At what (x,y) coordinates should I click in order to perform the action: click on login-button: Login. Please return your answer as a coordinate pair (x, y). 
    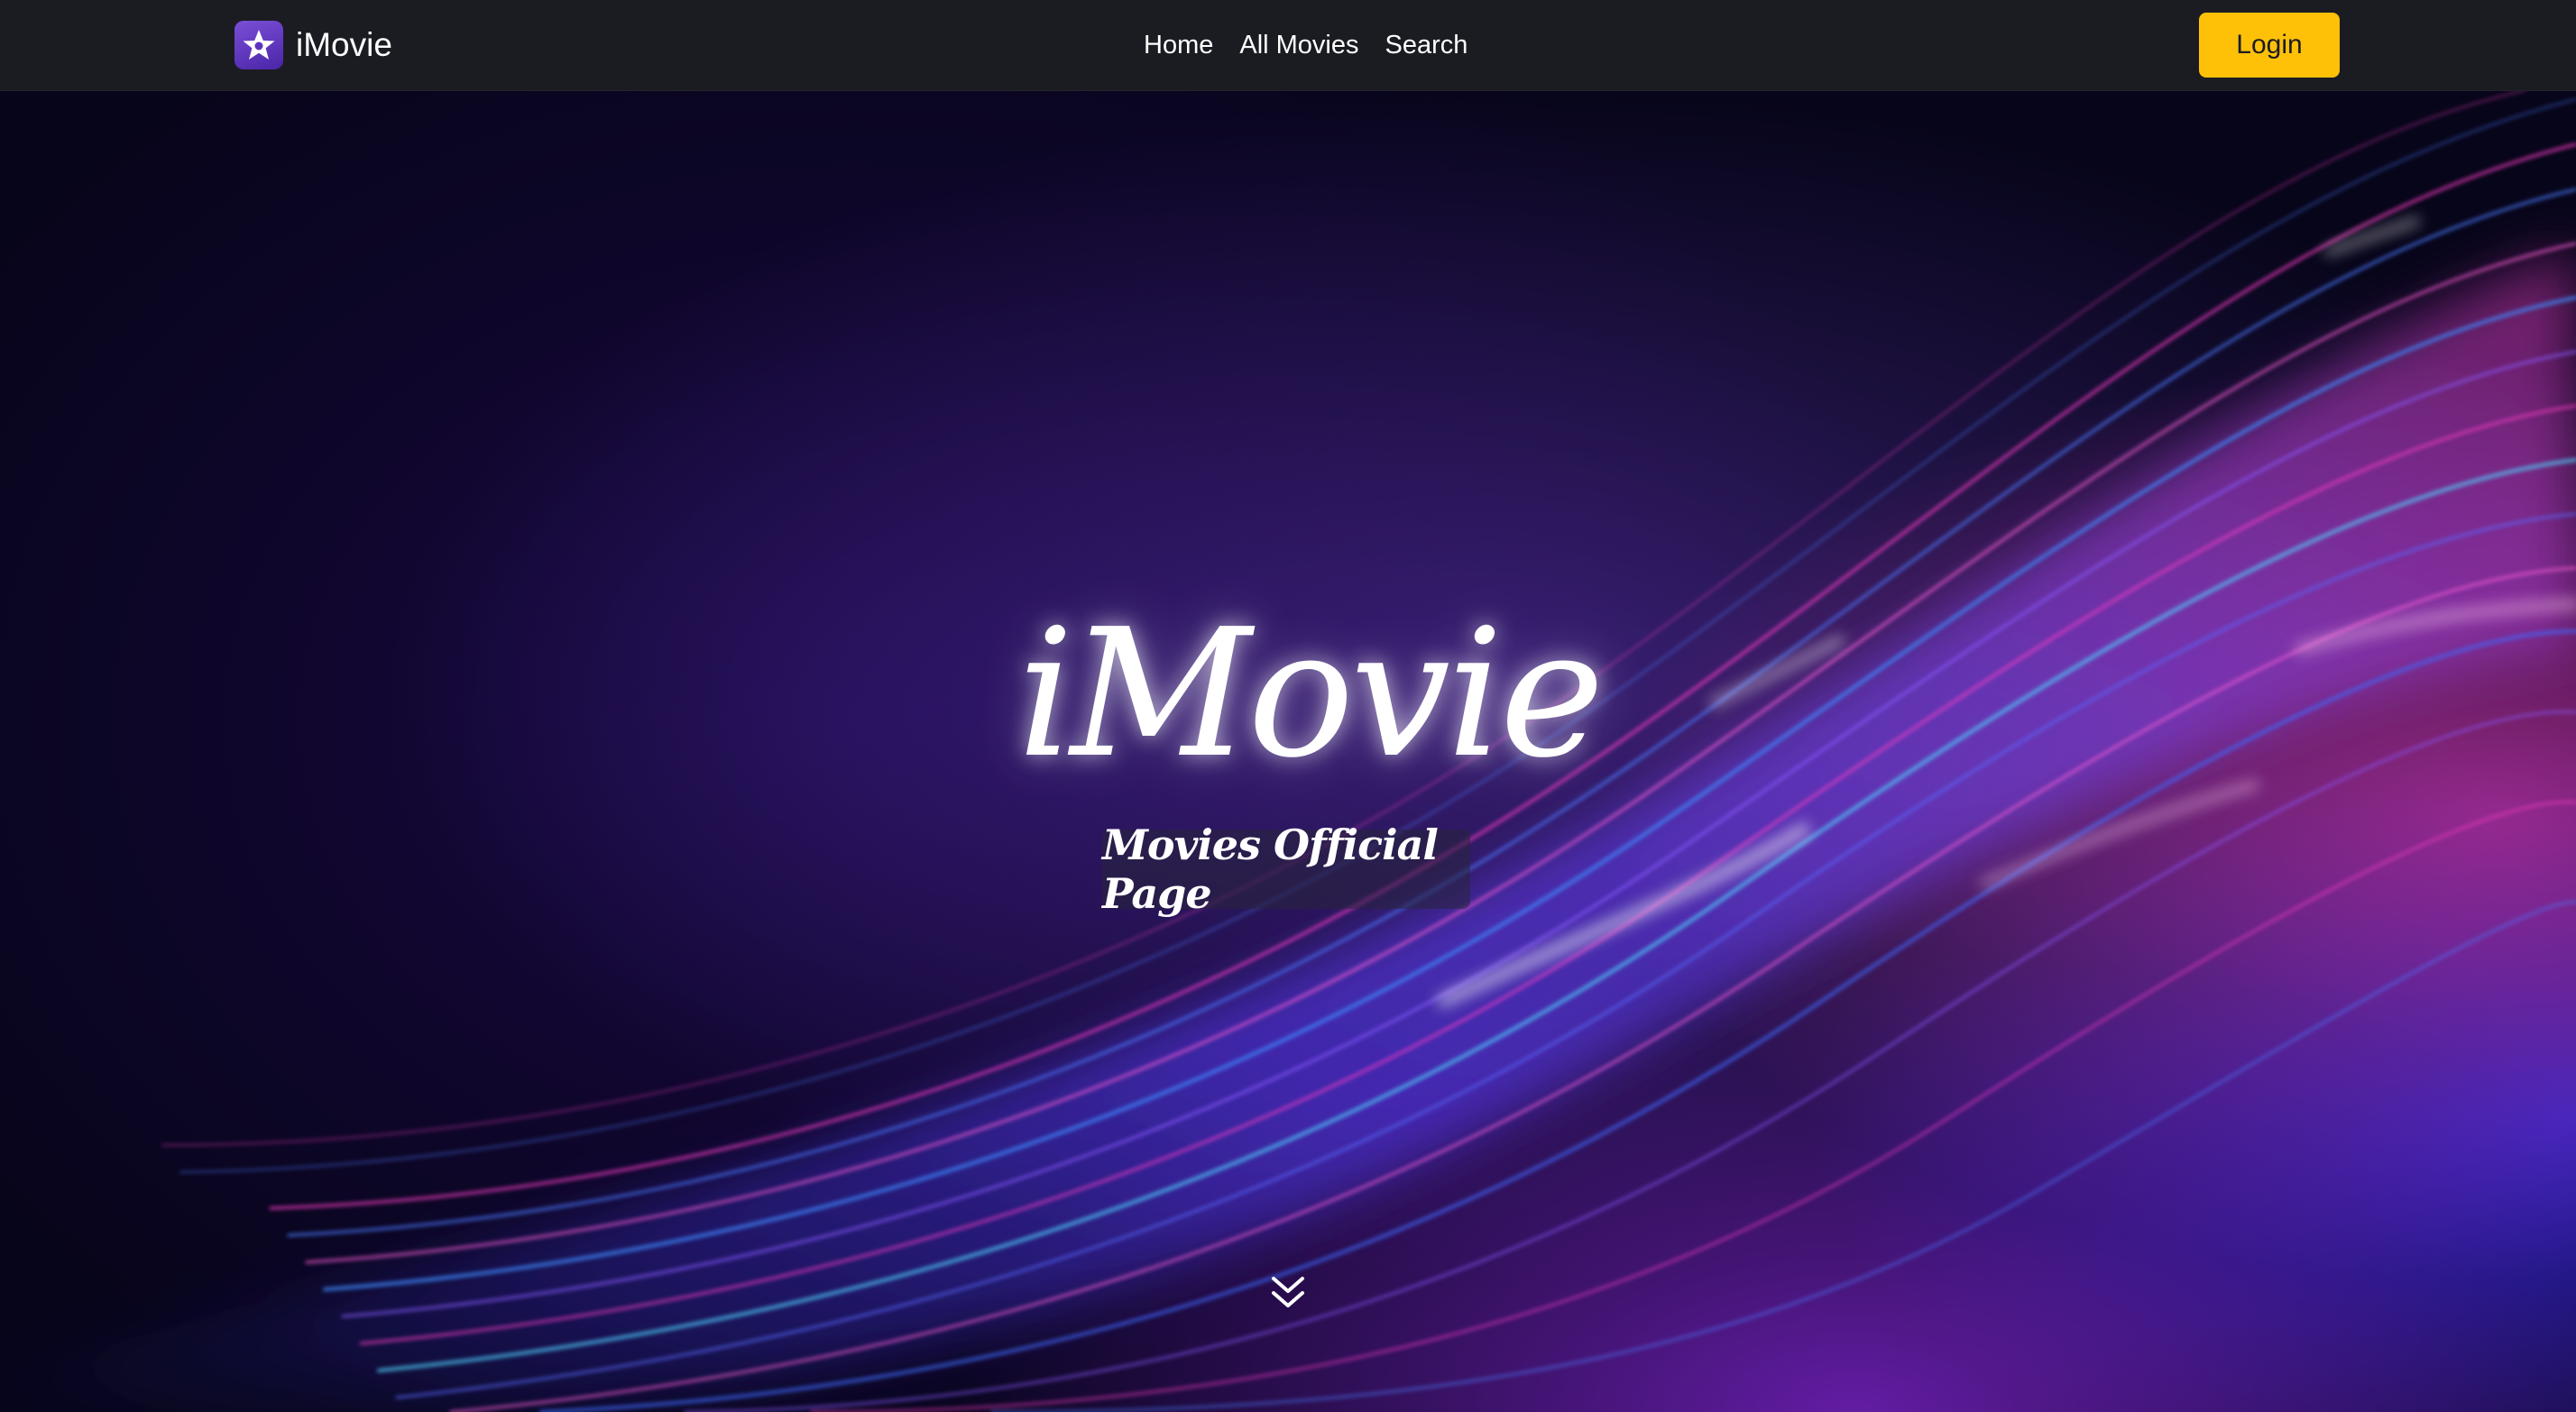
    Looking at the image, I should click on (2269, 45).